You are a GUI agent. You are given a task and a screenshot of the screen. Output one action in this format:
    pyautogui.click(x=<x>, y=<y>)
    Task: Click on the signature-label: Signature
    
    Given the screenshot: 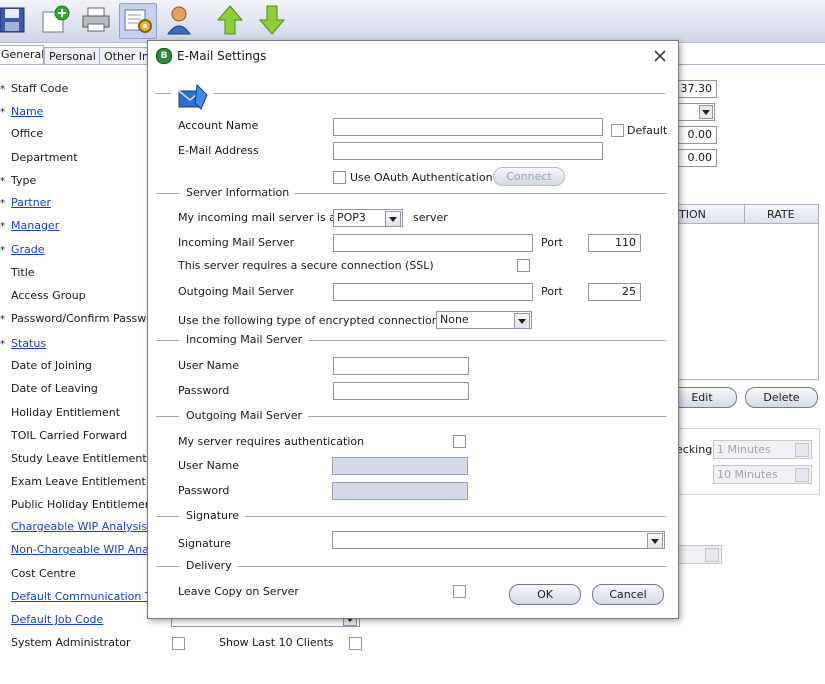 What is the action you would take?
    pyautogui.click(x=205, y=543)
    